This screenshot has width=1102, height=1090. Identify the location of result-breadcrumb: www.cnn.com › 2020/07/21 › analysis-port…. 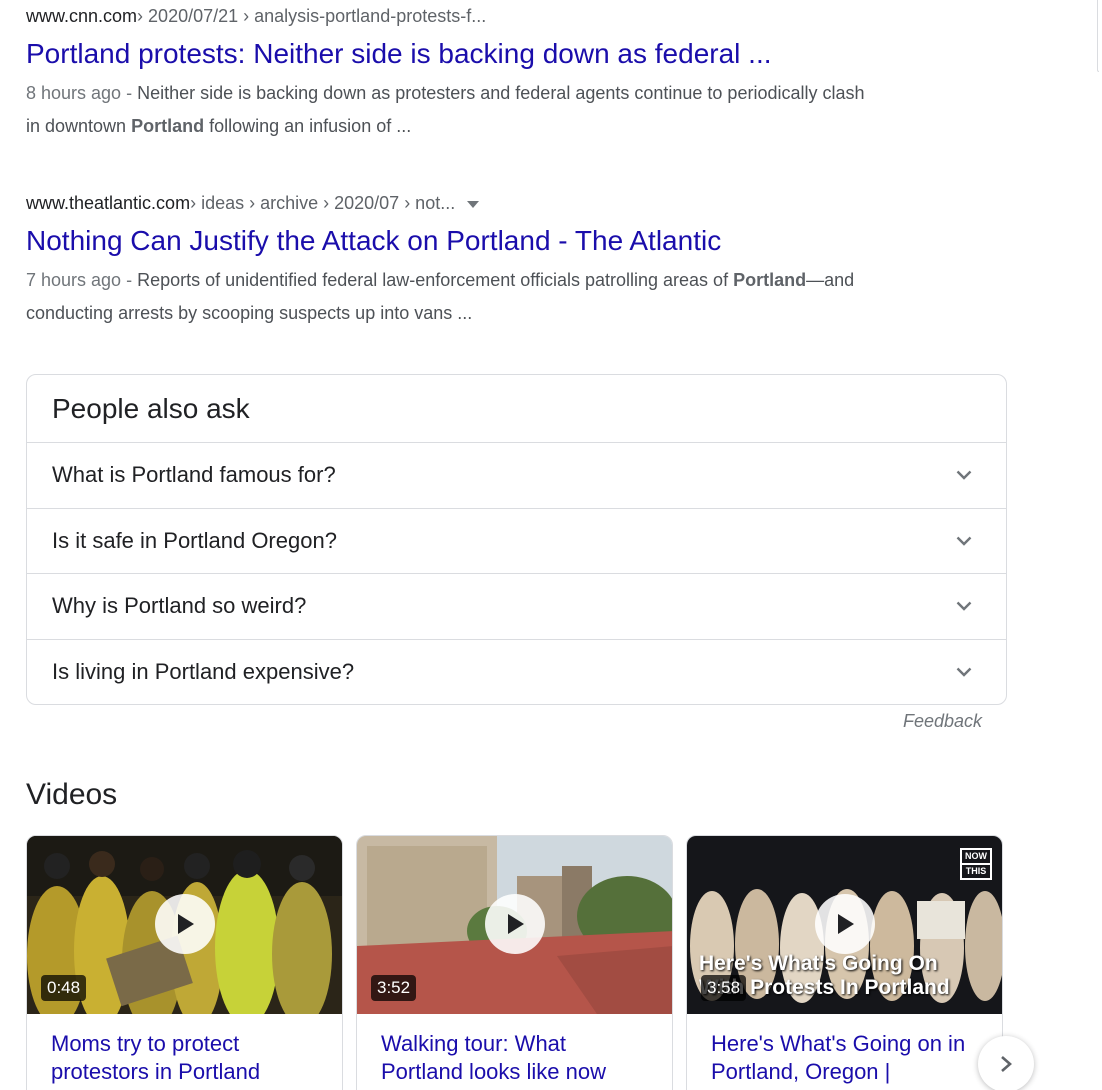
(446, 16).